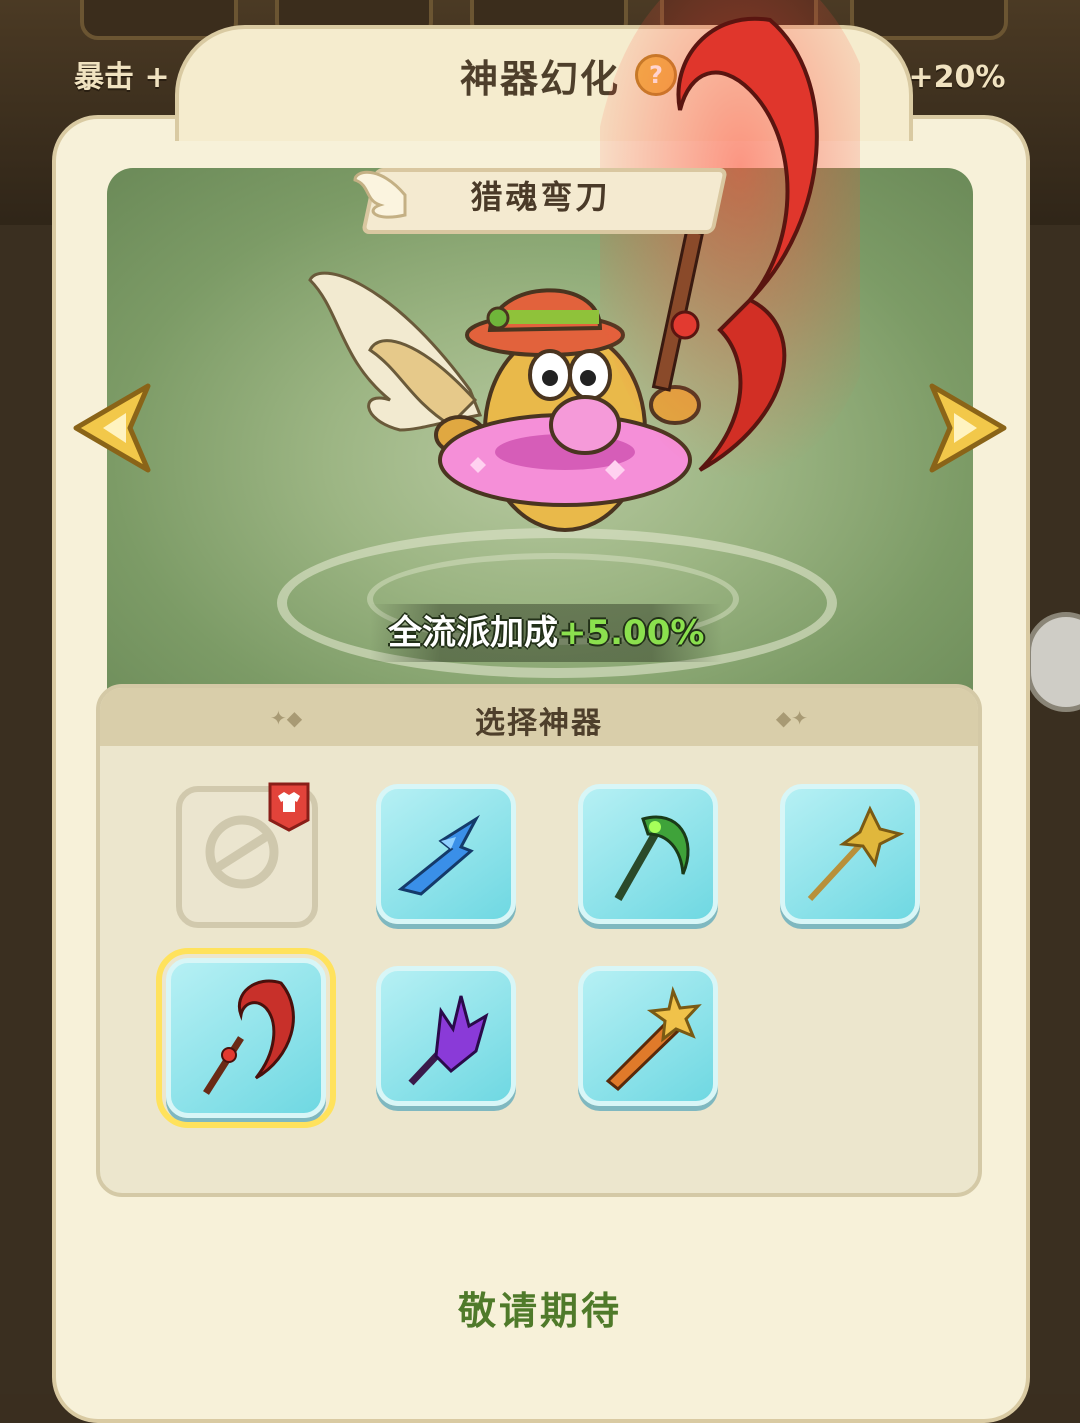 The image size is (1080, 1423). What do you see at coordinates (791, 718) in the screenshot?
I see `sparkle-icon: ◆✦` at bounding box center [791, 718].